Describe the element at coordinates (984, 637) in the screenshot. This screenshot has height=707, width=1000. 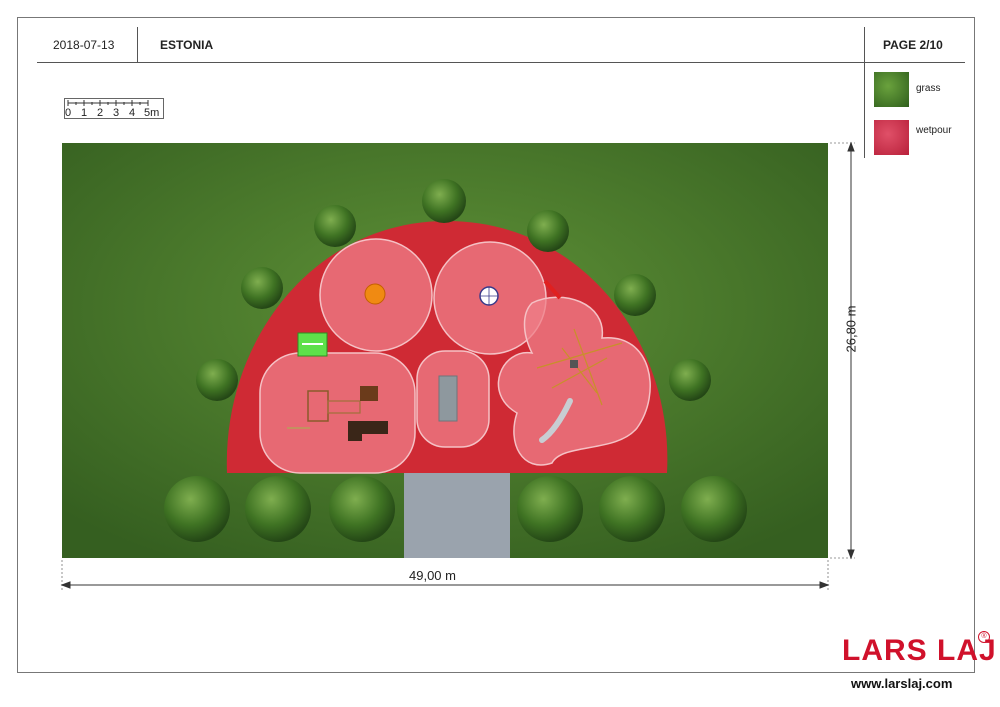
I see `registered-mark: ®` at that location.